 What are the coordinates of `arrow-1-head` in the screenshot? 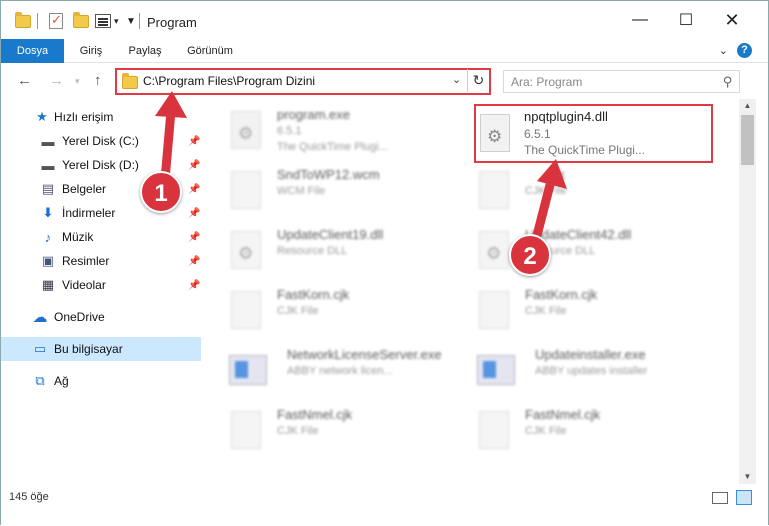 It's located at (171, 104).